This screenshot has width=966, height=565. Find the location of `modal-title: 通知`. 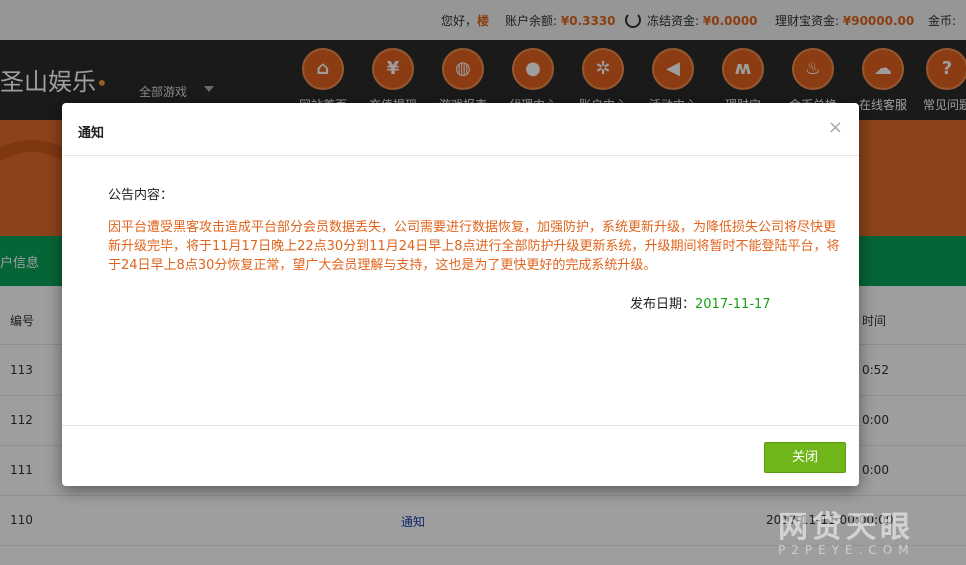

modal-title: 通知 is located at coordinates (91, 133).